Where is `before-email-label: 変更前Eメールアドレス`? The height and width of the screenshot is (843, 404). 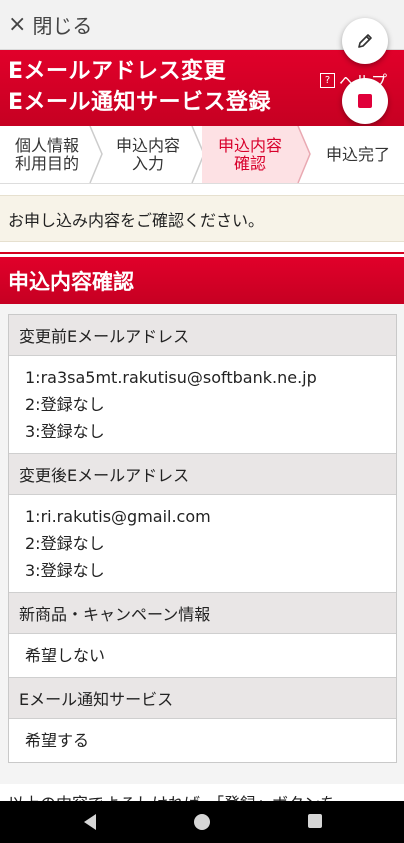 before-email-label: 変更前Eメールアドレス is located at coordinates (202, 335).